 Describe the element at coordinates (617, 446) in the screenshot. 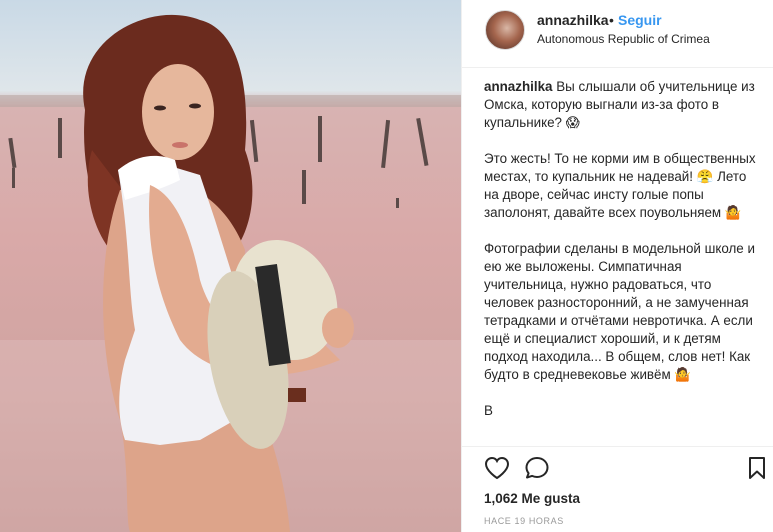

I see `actions-divider` at that location.